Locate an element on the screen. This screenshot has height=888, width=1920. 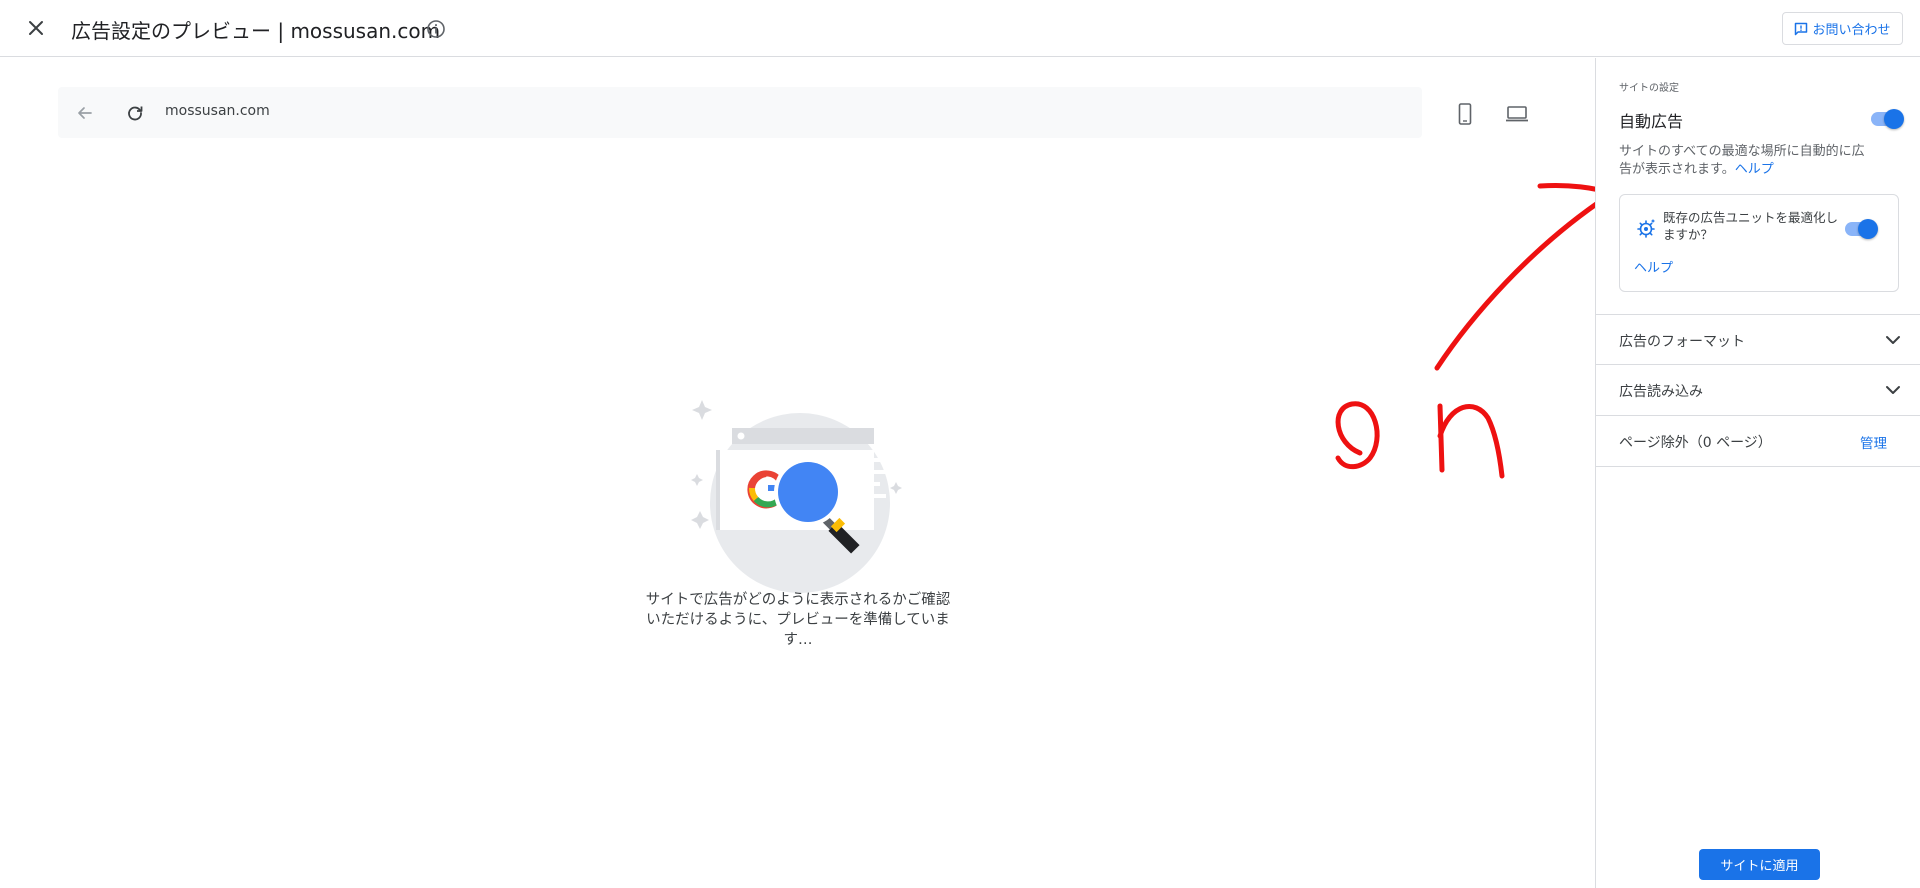
ad-formats-label: 広告のフォーマット is located at coordinates (1682, 342).